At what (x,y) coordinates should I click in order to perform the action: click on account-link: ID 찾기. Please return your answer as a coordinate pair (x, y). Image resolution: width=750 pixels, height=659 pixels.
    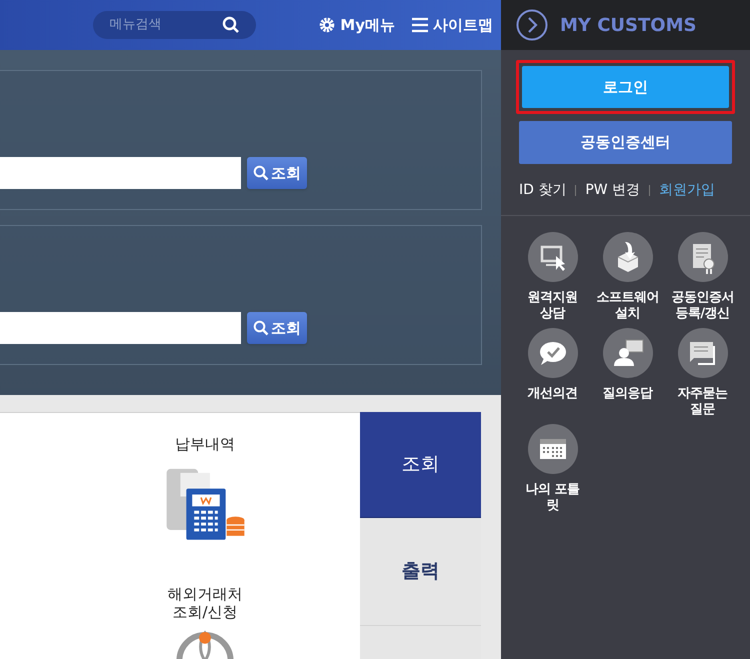
    Looking at the image, I should click on (542, 190).